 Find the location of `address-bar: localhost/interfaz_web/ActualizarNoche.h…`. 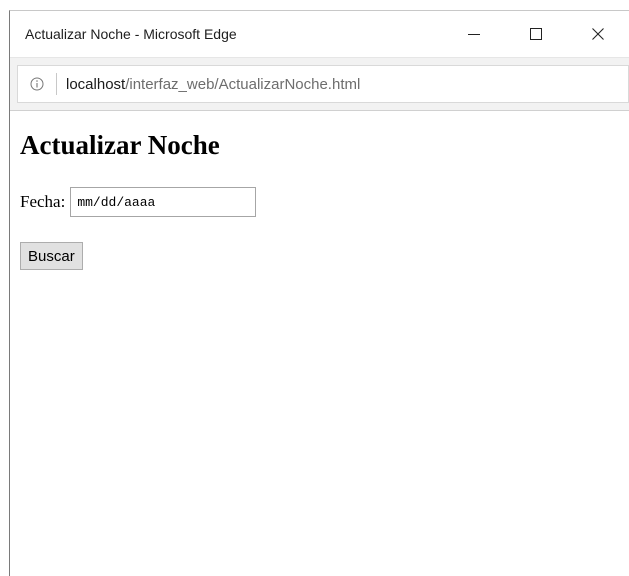

address-bar: localhost/interfaz_web/ActualizarNoche.h… is located at coordinates (319, 84).